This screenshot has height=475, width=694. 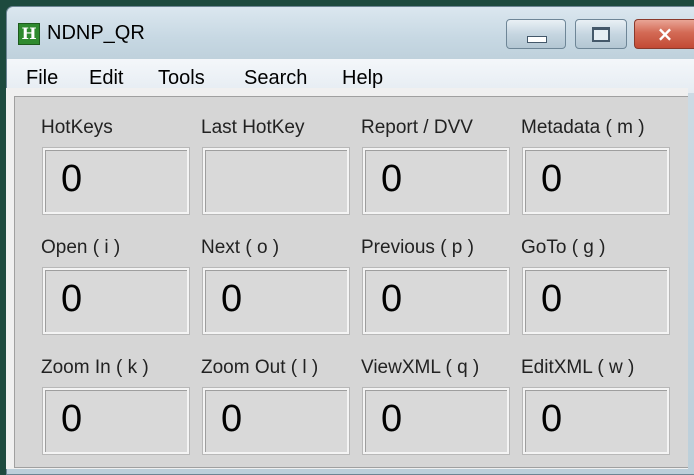 What do you see at coordinates (95, 367) in the screenshot?
I see `zoom-in-label: Zoom In ( k )` at bounding box center [95, 367].